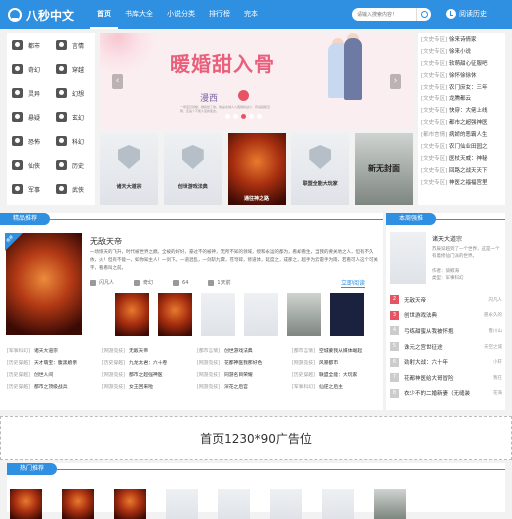  What do you see at coordinates (29, 141) in the screenshot?
I see `category-kongbu: 恐怖` at bounding box center [29, 141].